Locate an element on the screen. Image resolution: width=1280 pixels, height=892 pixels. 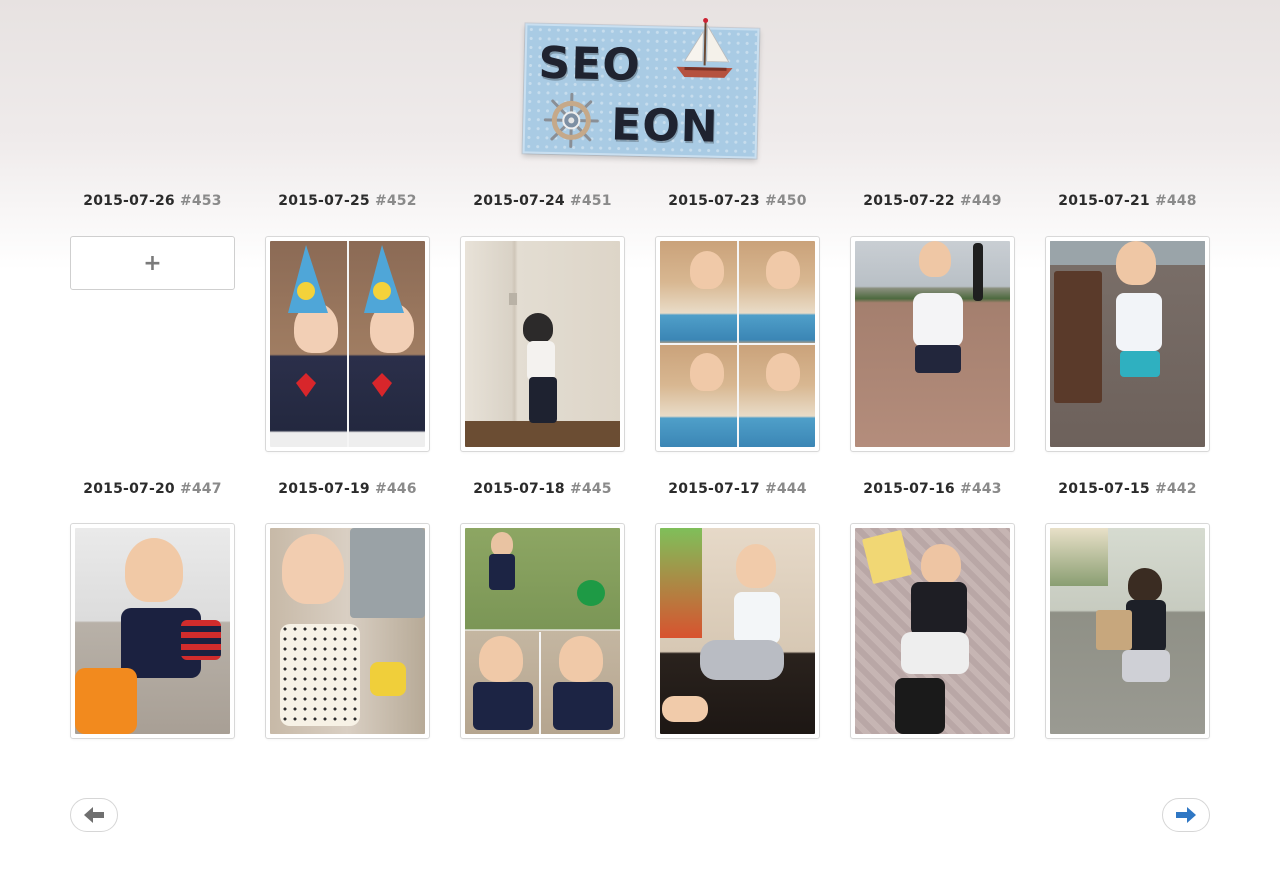
photo-sleeping is located at coordinates (932, 631).